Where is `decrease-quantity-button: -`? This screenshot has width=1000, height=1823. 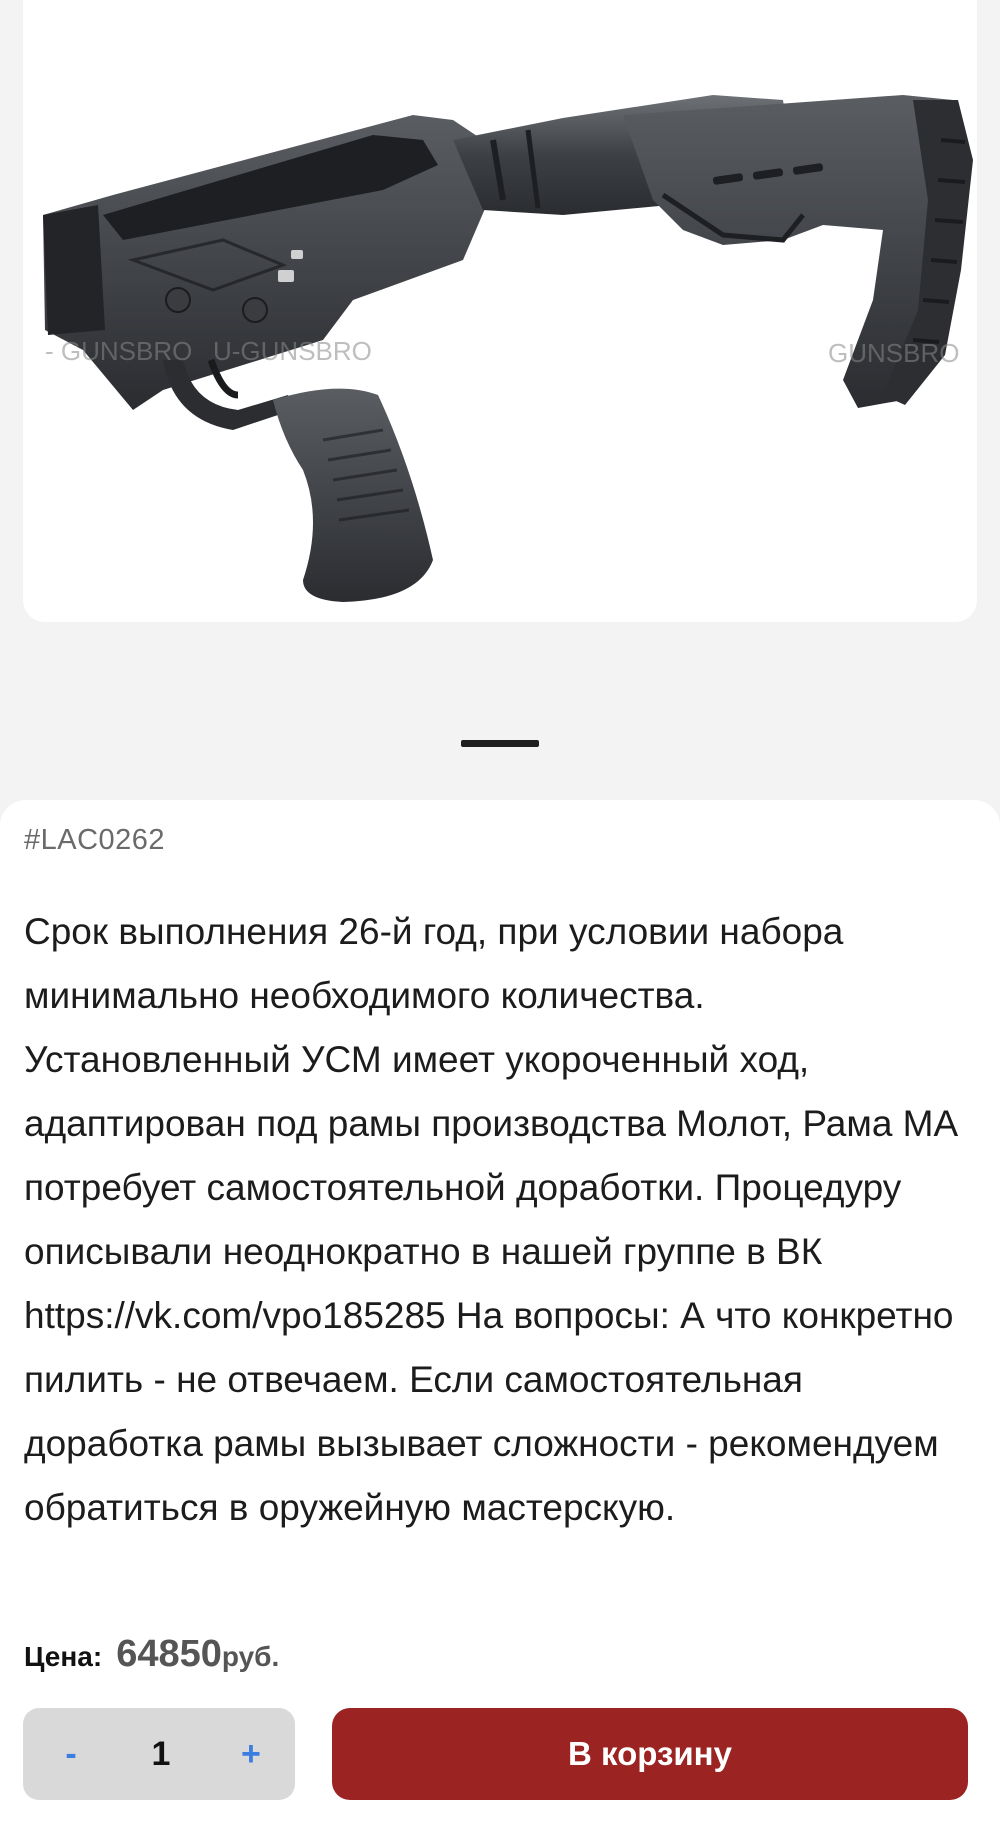 decrease-quantity-button: - is located at coordinates (71, 1754).